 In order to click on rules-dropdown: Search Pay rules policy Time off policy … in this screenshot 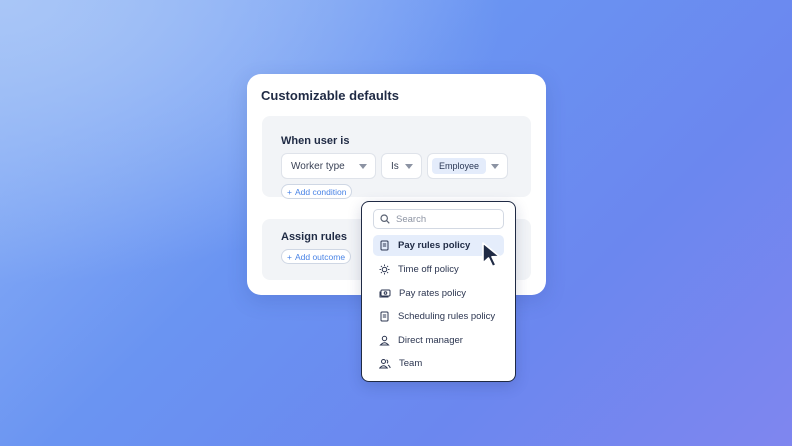, I will do `click(438, 291)`.